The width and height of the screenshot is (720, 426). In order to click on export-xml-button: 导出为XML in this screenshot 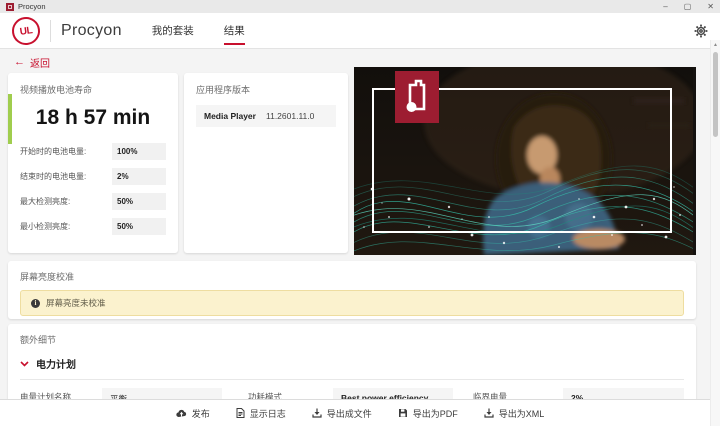, I will do `click(514, 413)`.